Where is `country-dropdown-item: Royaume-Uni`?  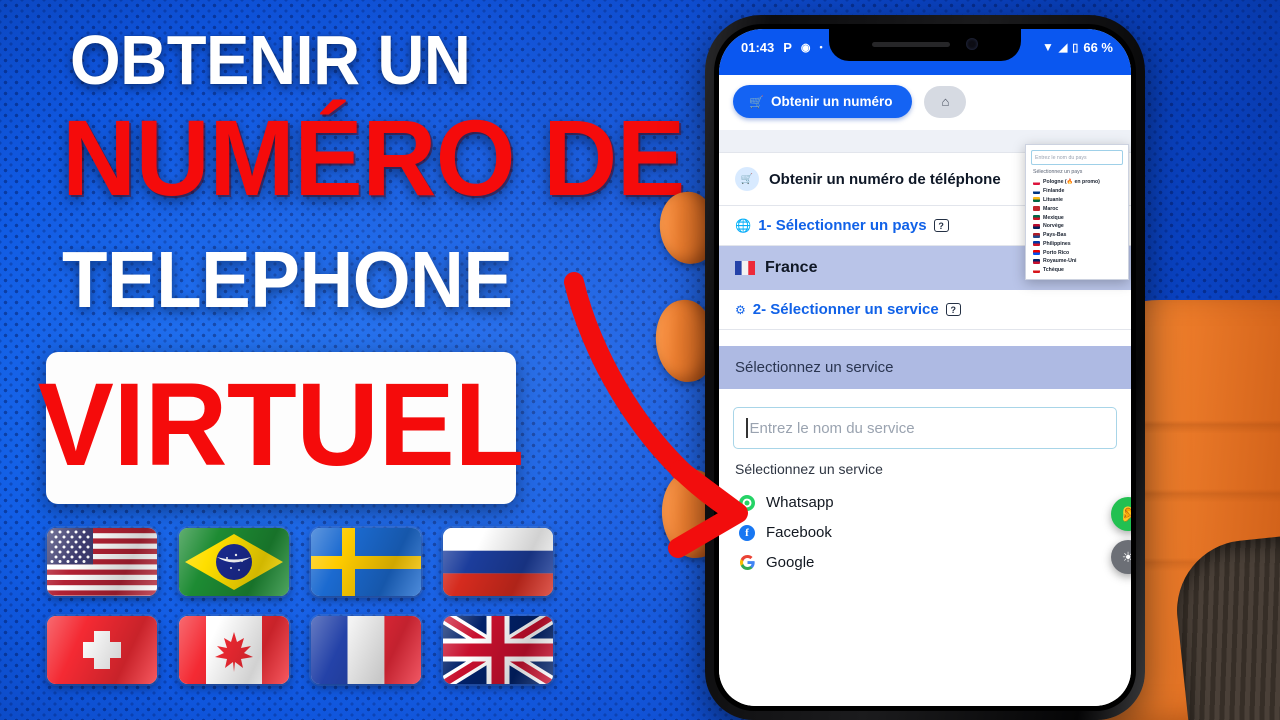 country-dropdown-item: Royaume-Uni is located at coordinates (1077, 261).